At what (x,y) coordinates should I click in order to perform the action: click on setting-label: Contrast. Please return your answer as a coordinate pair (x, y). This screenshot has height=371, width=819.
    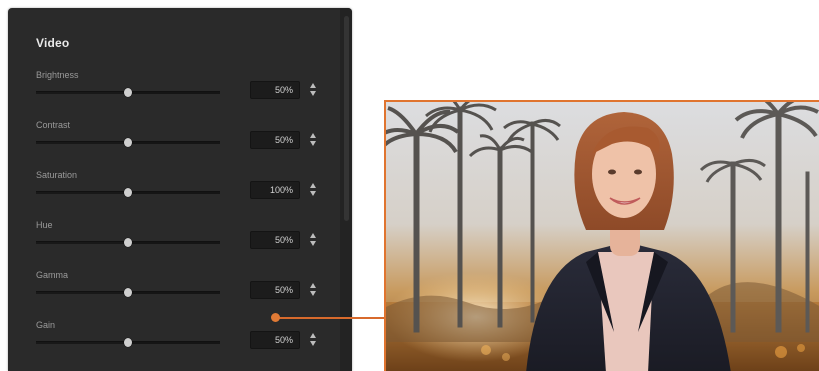
    Looking at the image, I should click on (53, 125).